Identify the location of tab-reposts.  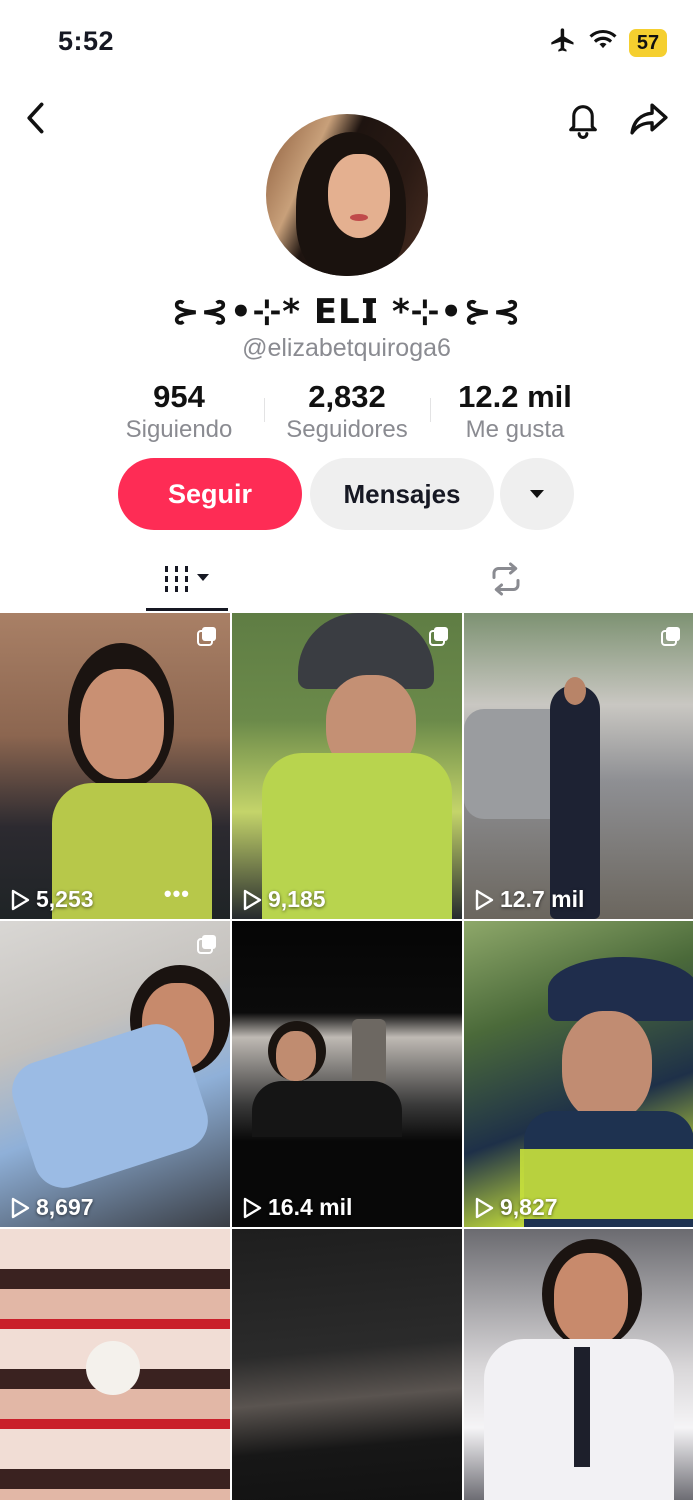
(506, 579).